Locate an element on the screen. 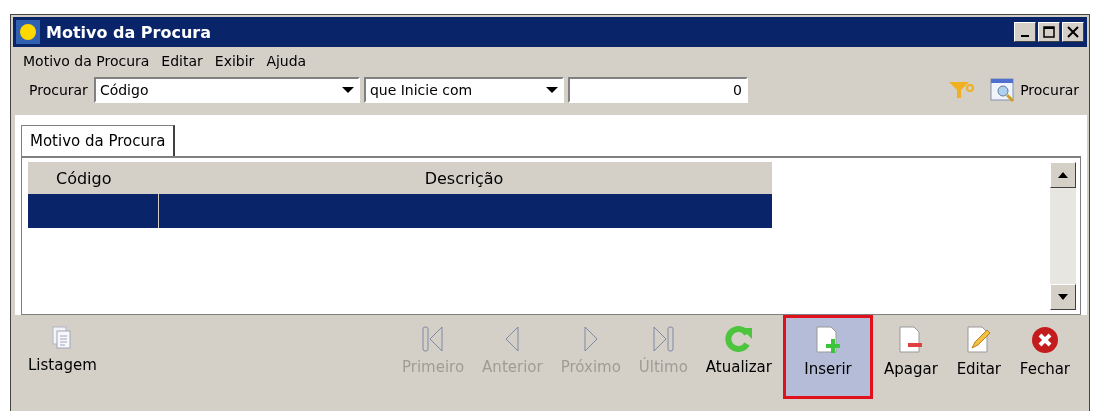 Image resolution: width=1098 pixels, height=411 pixels. scroll-up-button is located at coordinates (1063, 175).